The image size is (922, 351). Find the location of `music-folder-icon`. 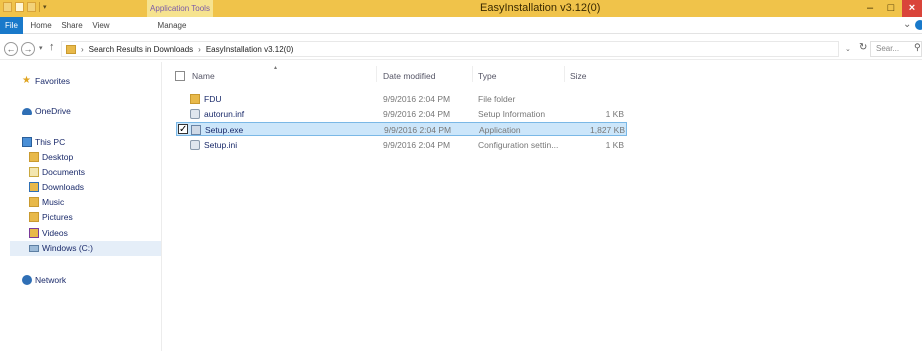

music-folder-icon is located at coordinates (34, 202).